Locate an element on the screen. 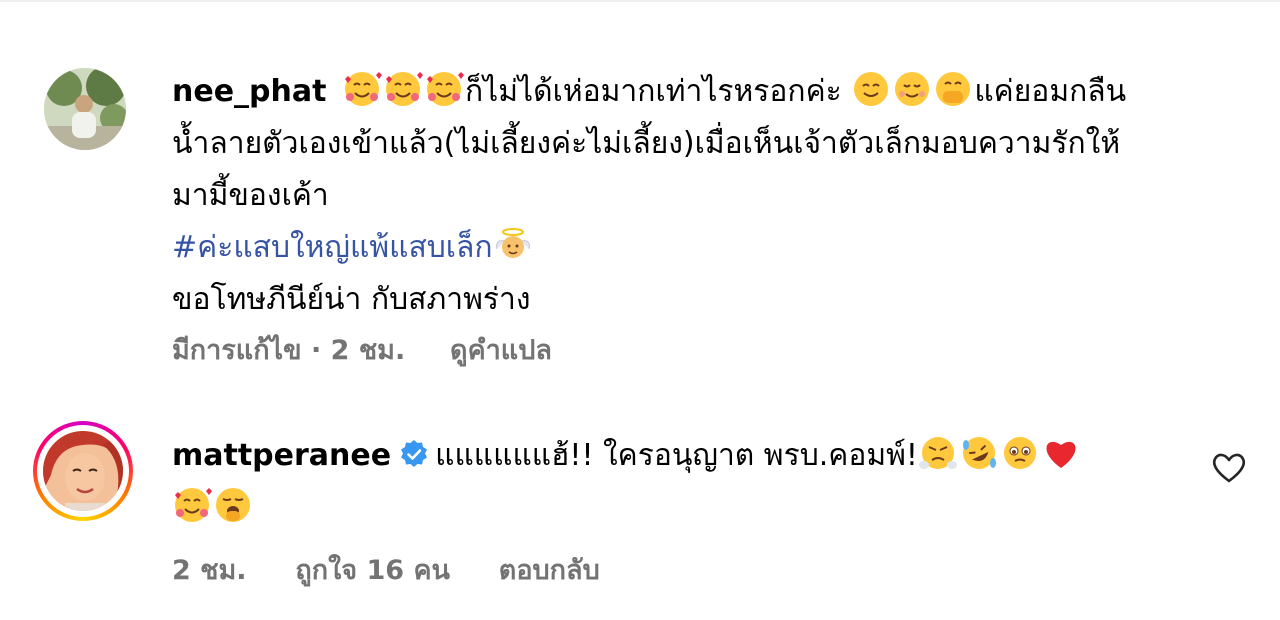  avatar-nee-phat is located at coordinates (85, 109).